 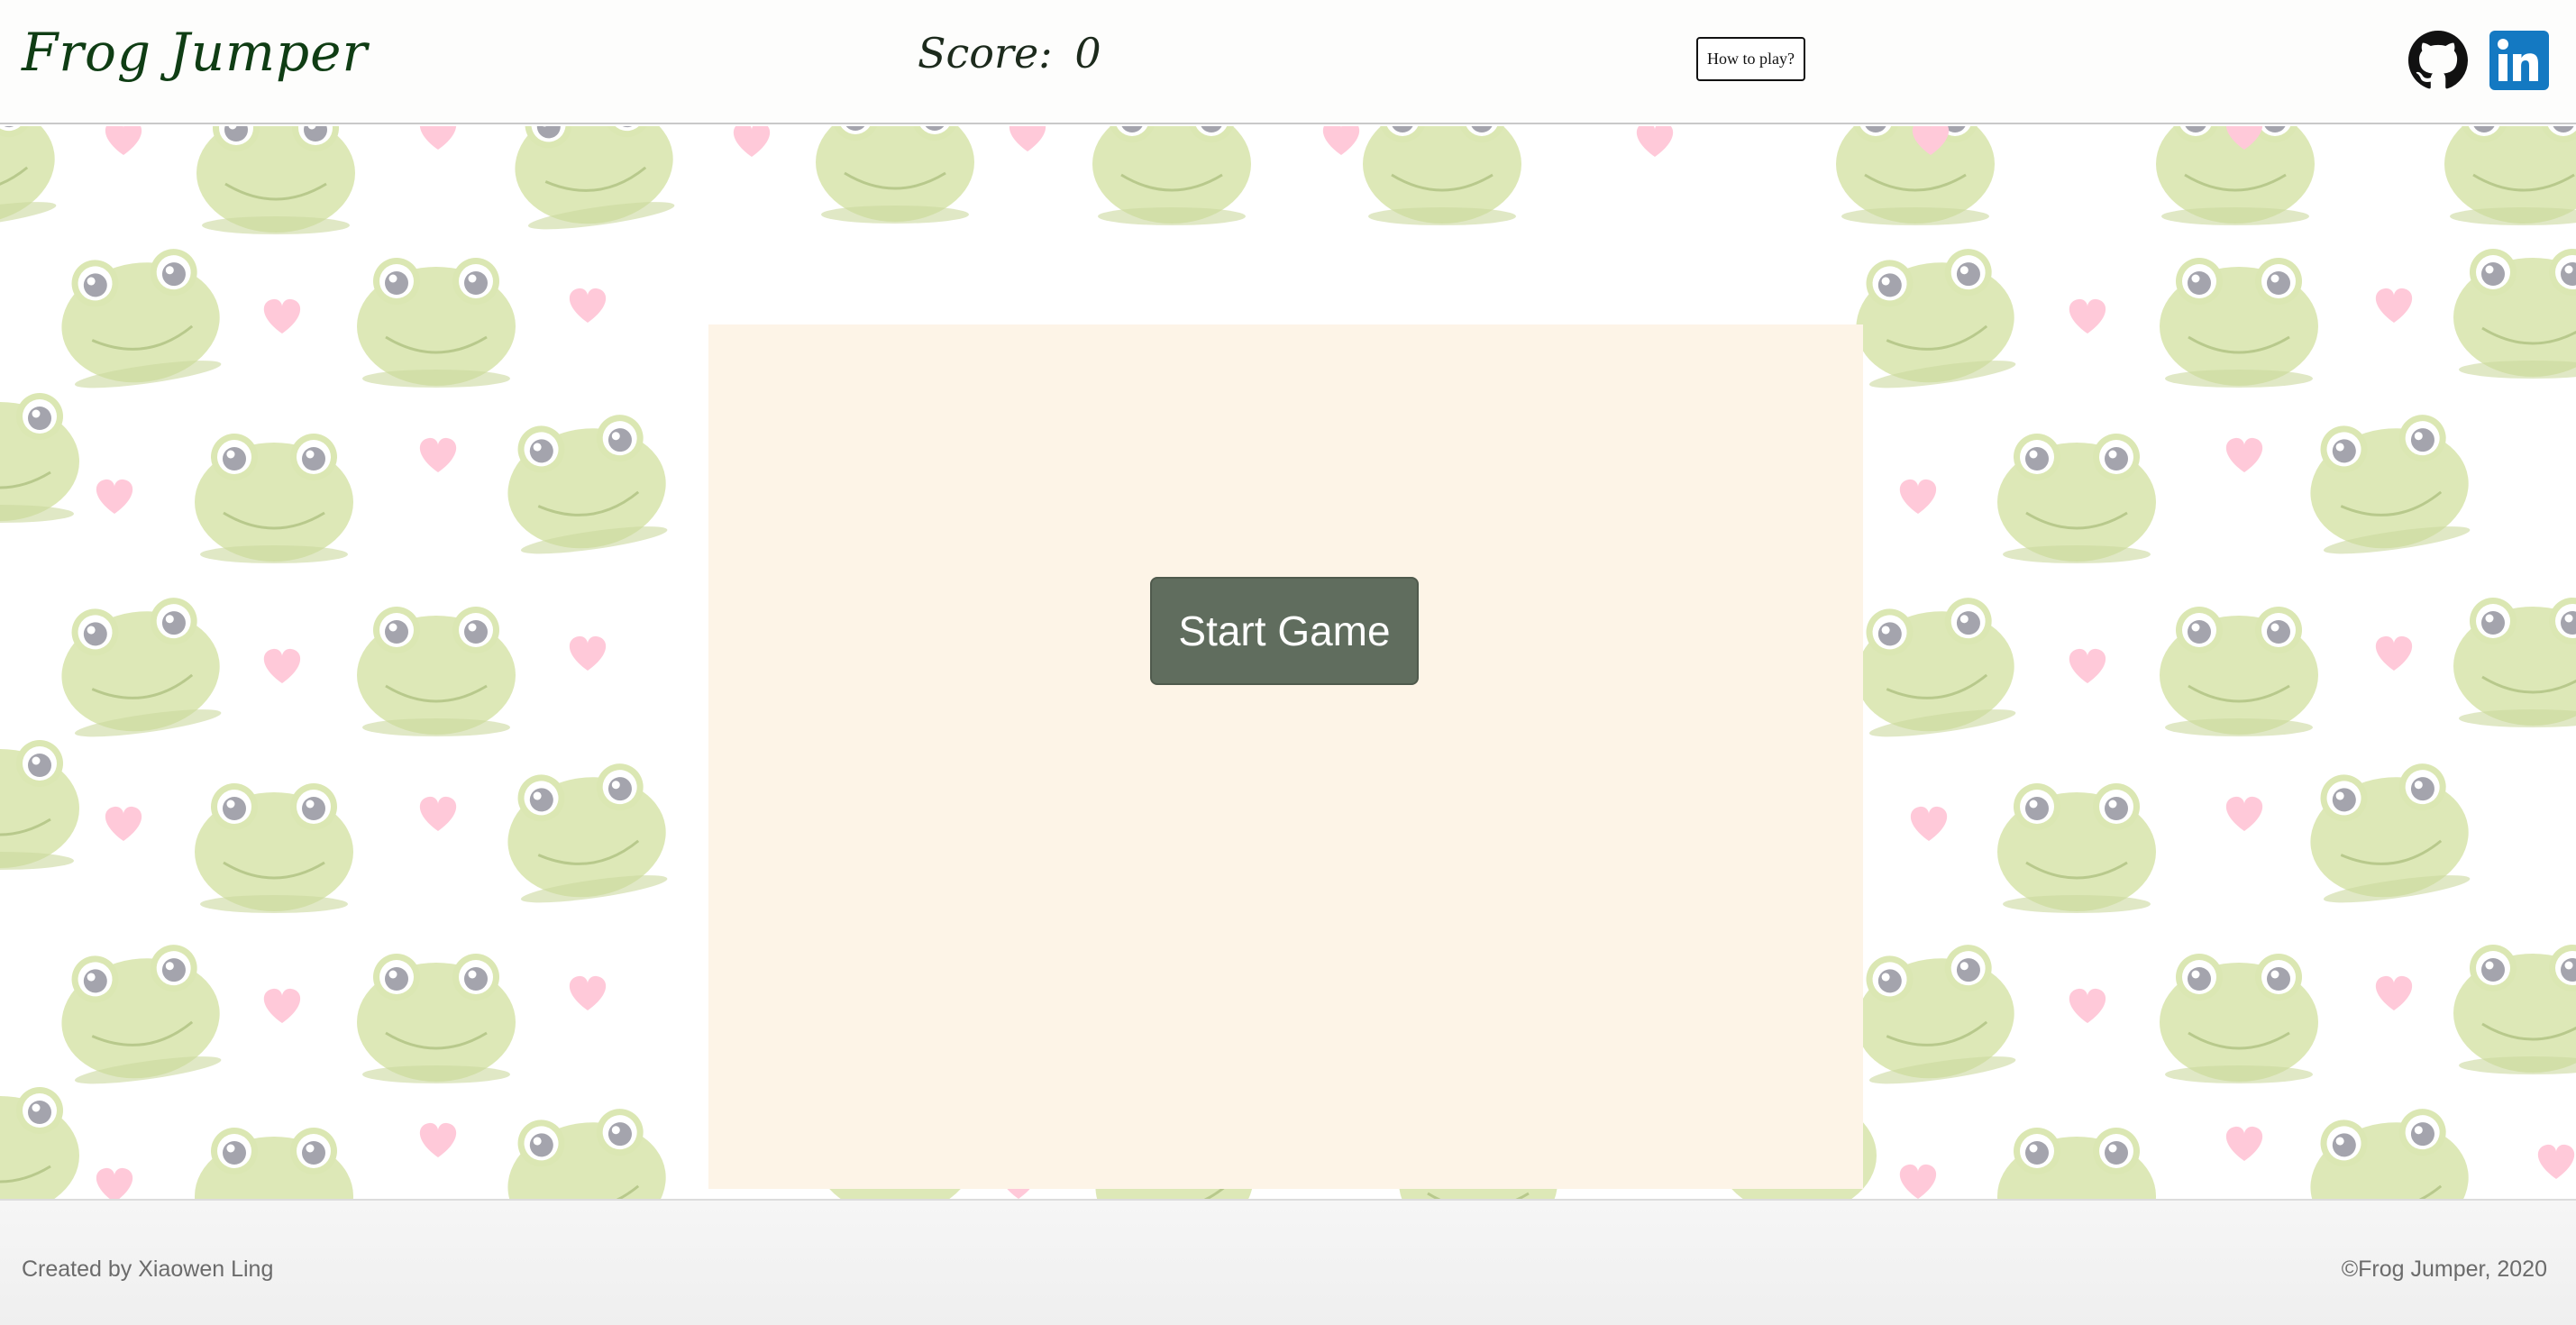 I want to click on how-to-play-button: How to play?, so click(x=1750, y=59).